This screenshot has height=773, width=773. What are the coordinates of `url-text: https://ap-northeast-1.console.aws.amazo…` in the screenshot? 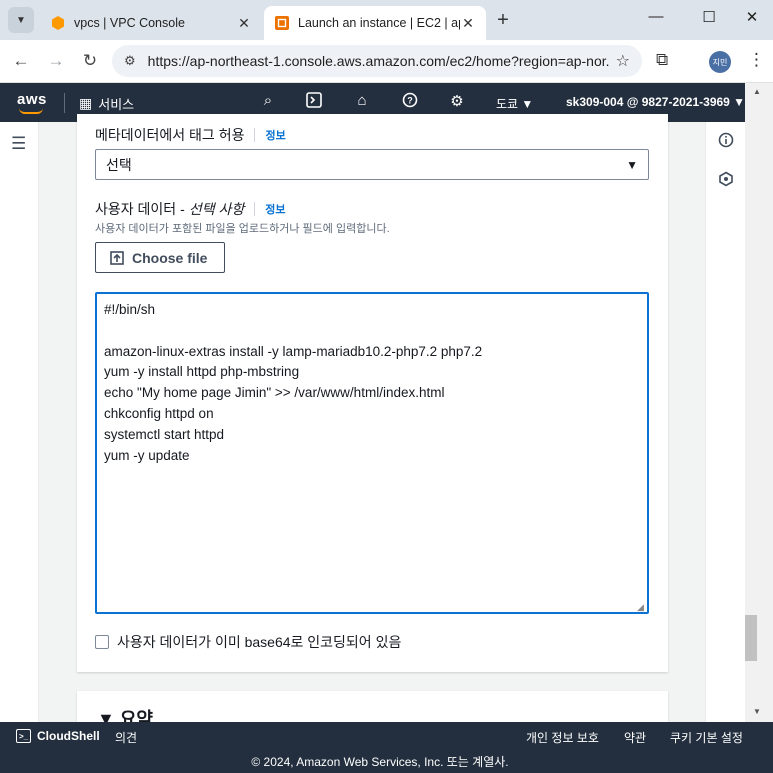 It's located at (378, 61).